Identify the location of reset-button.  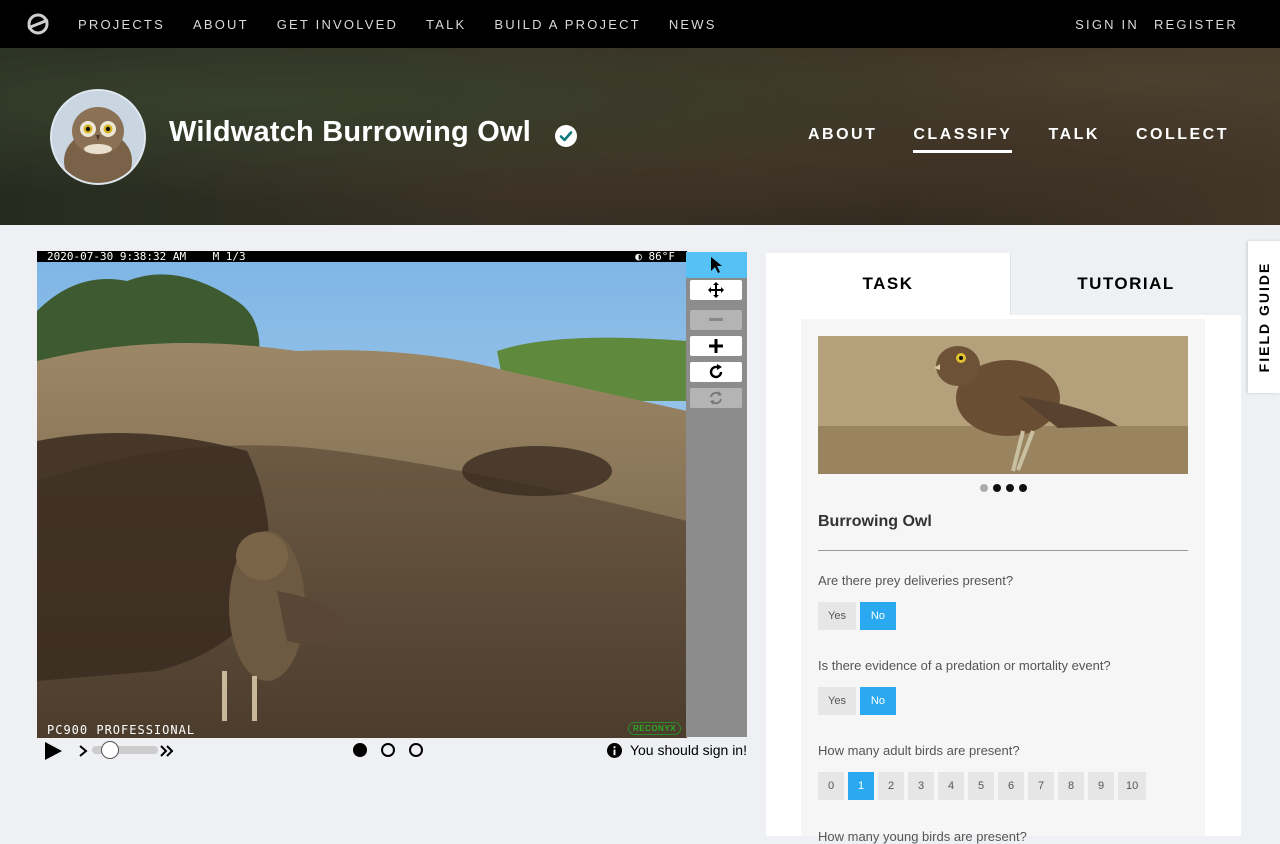
(716, 398).